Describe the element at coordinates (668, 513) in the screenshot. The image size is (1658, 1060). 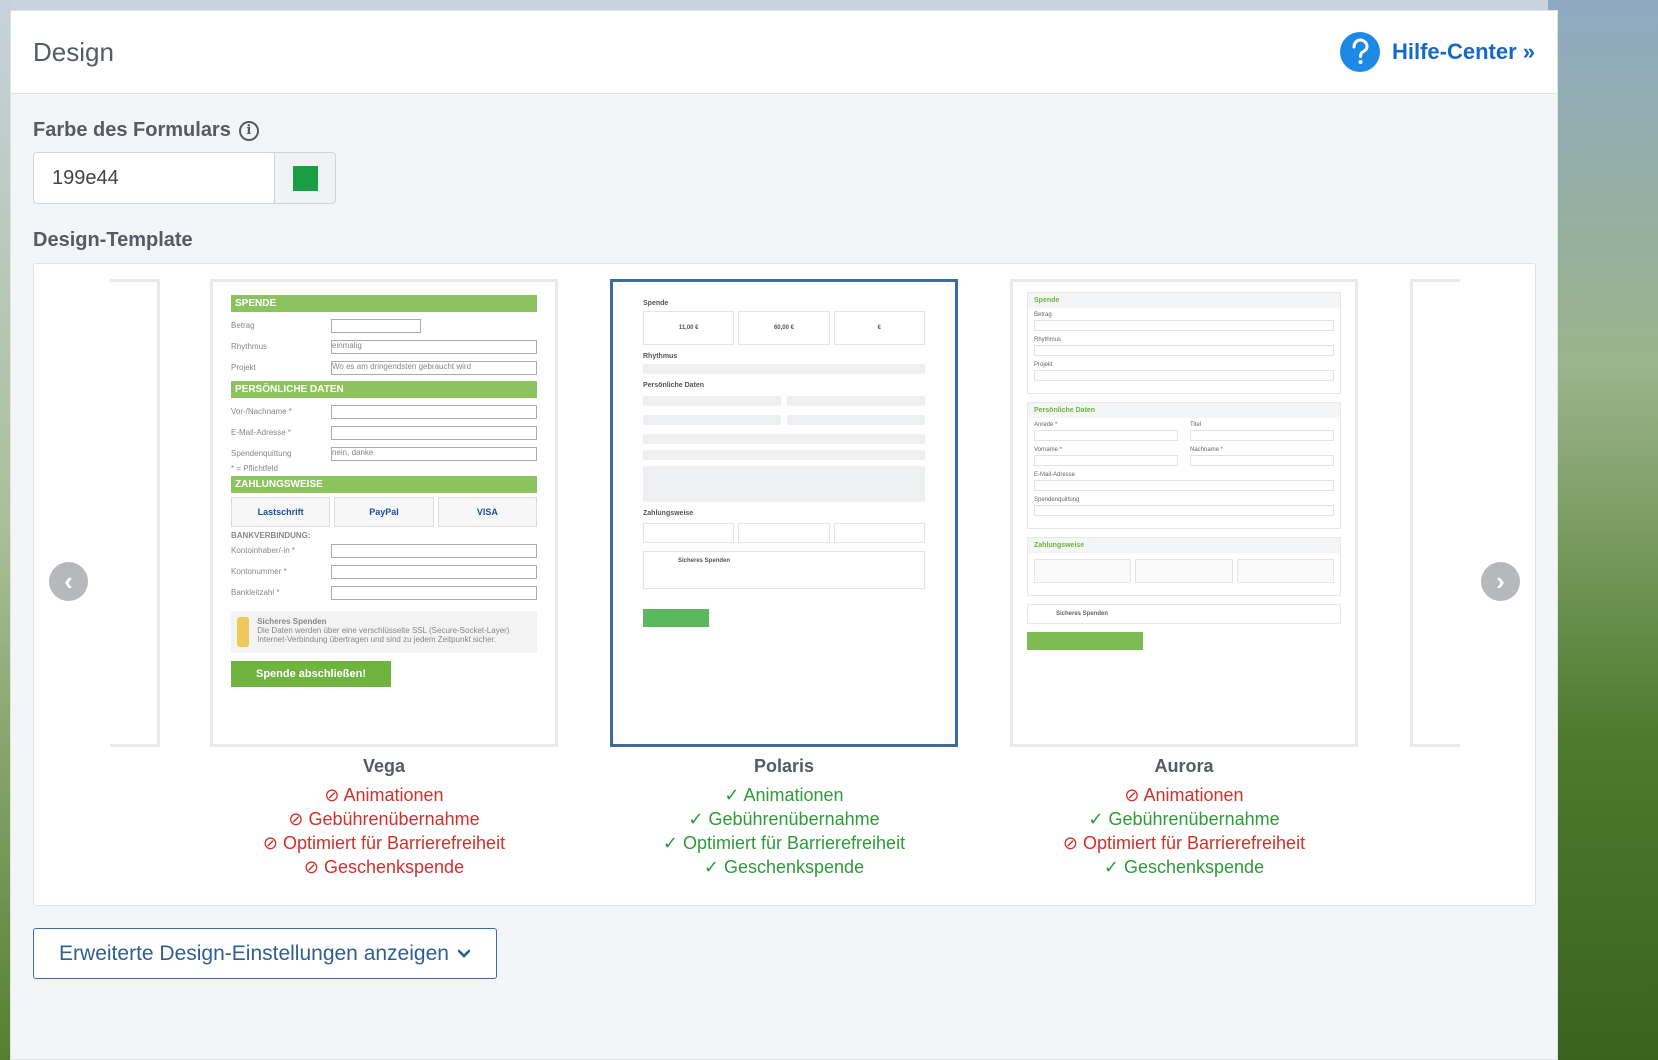
I see `polaris-payment-heading: Zahlungsweise` at that location.